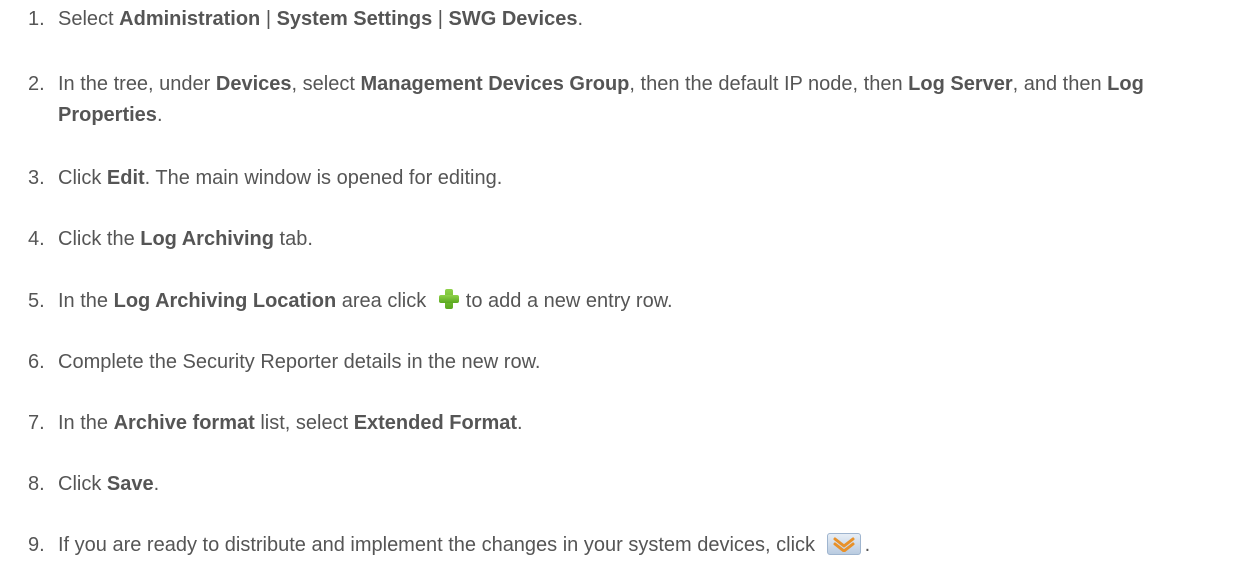 This screenshot has width=1243, height=561. What do you see at coordinates (36, 84) in the screenshot?
I see `step-number: 2.` at bounding box center [36, 84].